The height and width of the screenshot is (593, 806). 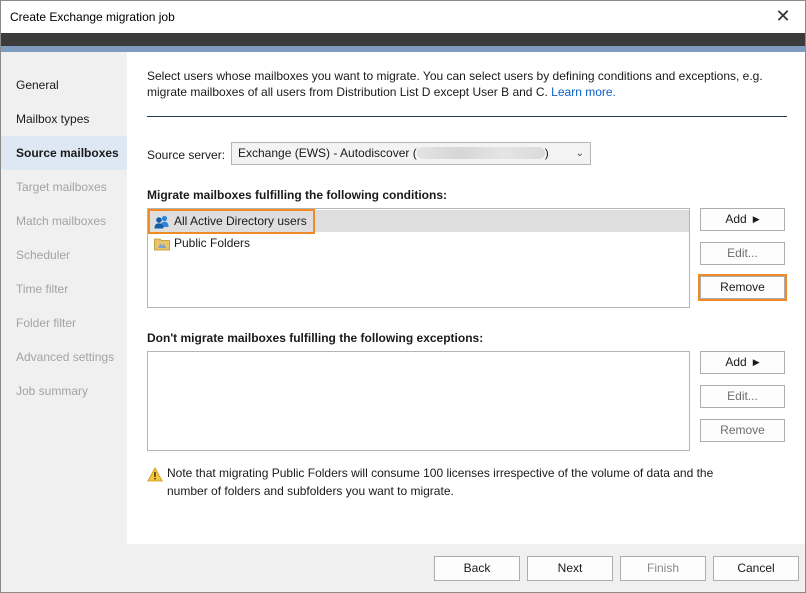 What do you see at coordinates (783, 16) in the screenshot?
I see `close-icon: ✕` at bounding box center [783, 16].